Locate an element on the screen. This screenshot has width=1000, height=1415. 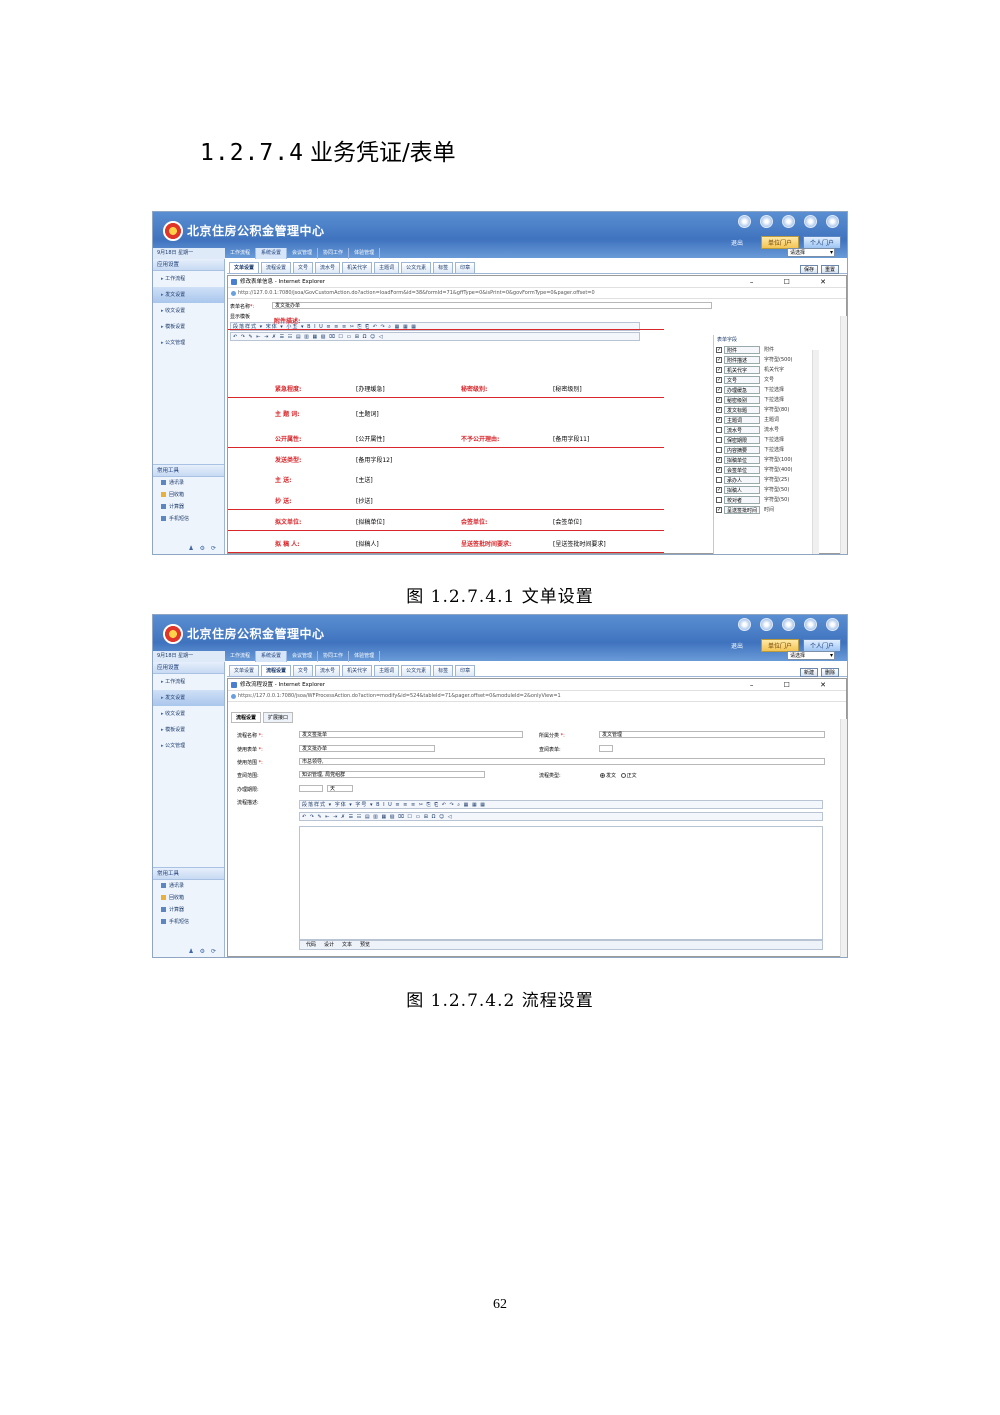
field-item: 保密期限 下拉选择 is located at coordinates (763, 440).